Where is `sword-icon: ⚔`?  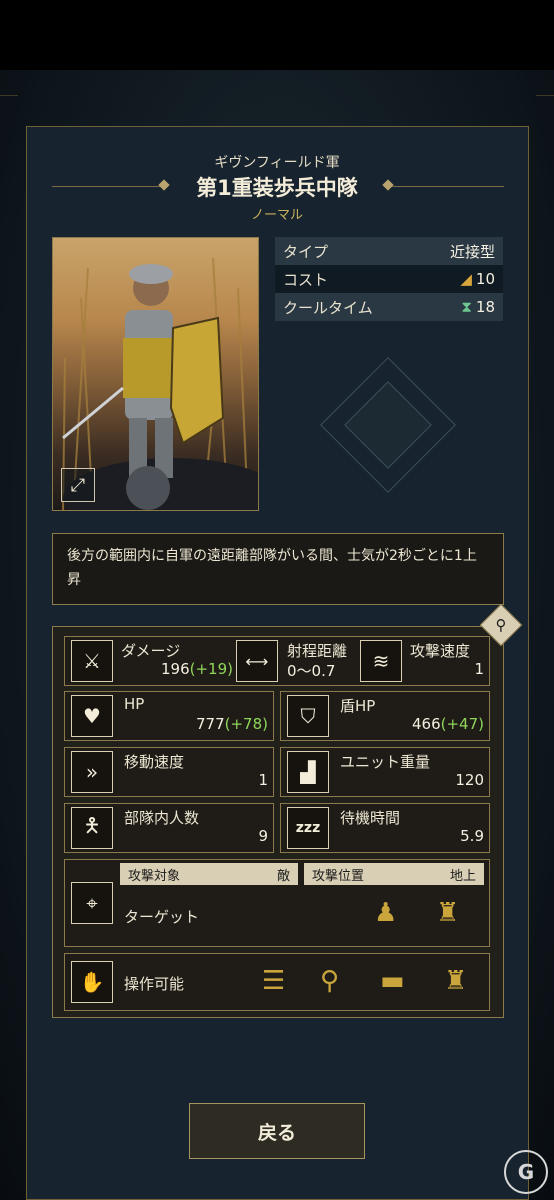 sword-icon: ⚔ is located at coordinates (92, 661).